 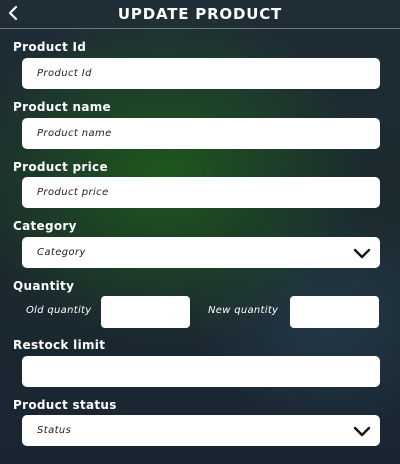 I want to click on category-label: Category, so click(x=45, y=226).